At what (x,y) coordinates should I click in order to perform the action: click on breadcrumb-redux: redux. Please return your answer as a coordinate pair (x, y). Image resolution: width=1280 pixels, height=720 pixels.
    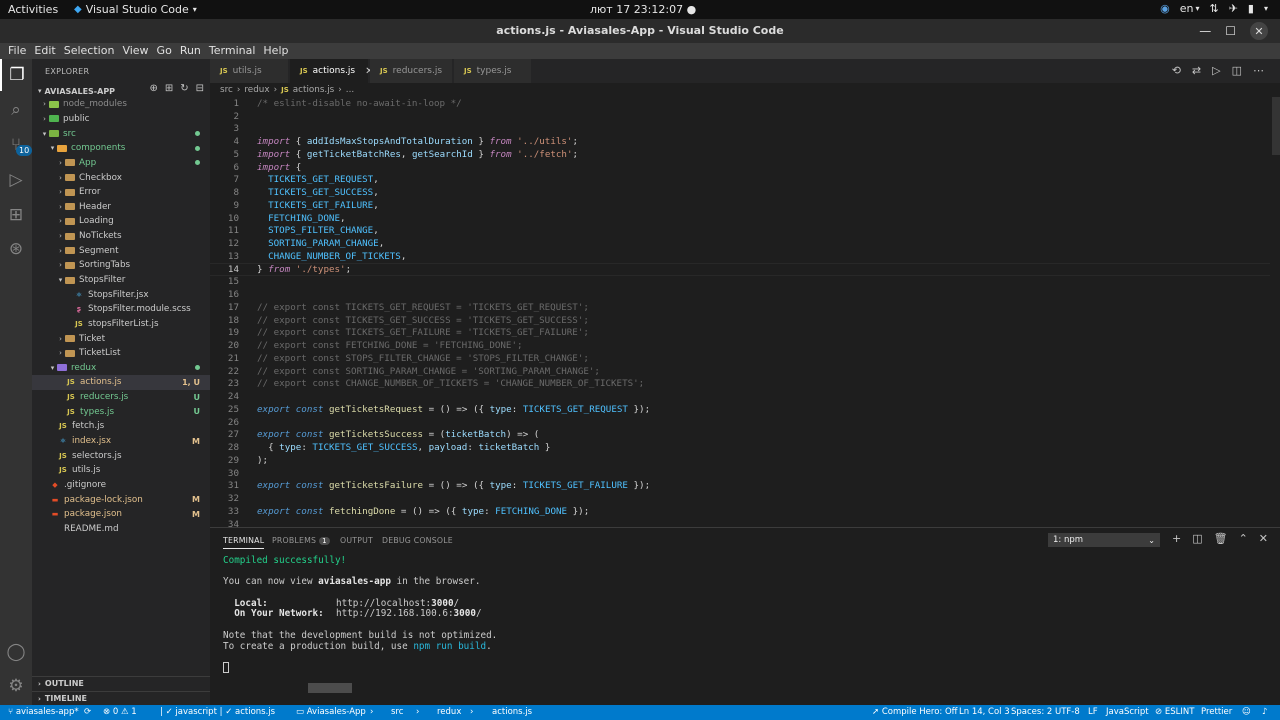
    Looking at the image, I should click on (256, 90).